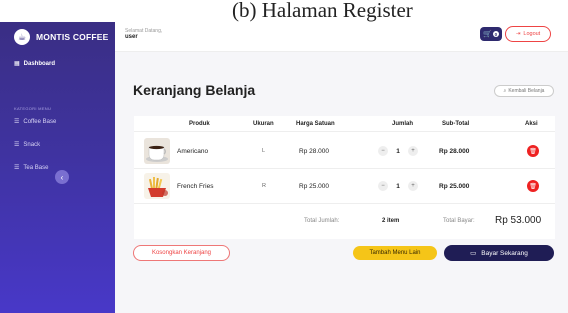  What do you see at coordinates (36, 167) in the screenshot?
I see `sidebar-item-label: Tea Base` at bounding box center [36, 167].